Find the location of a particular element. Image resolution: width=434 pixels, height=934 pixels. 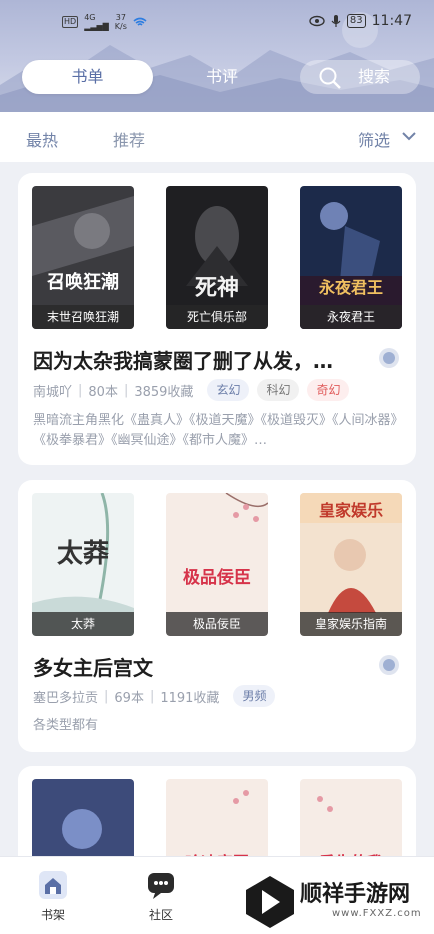

tab-book-review: 书评 is located at coordinates (222, 77).